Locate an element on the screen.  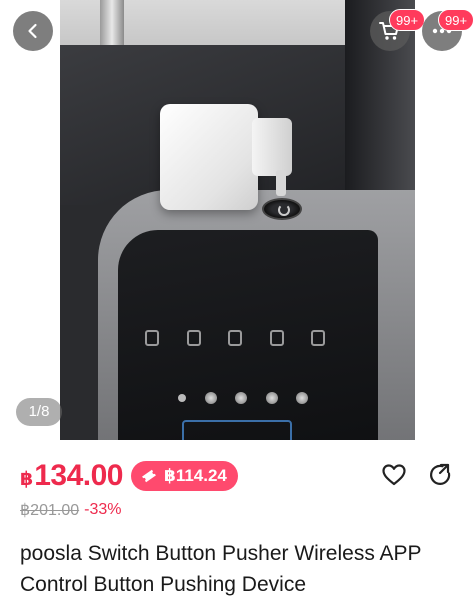
sale-price: 134.00 is located at coordinates (78, 475).